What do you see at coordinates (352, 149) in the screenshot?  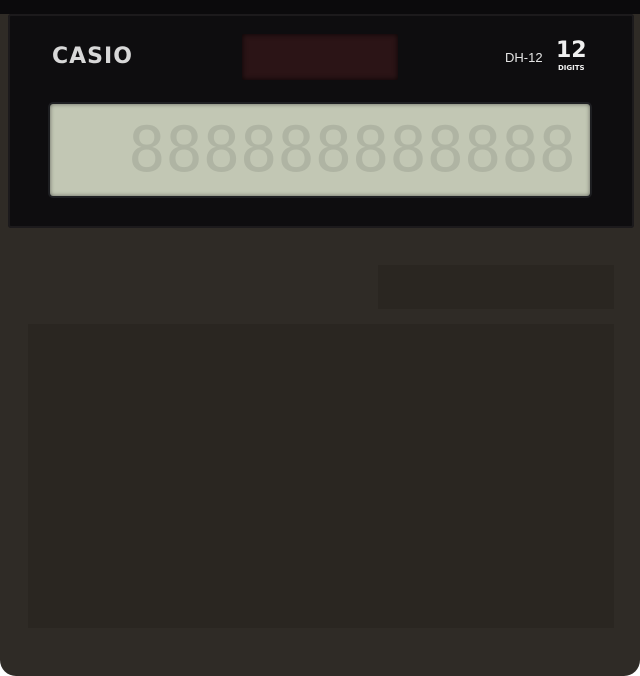 I see `lcd-readout: 888888888888` at bounding box center [352, 149].